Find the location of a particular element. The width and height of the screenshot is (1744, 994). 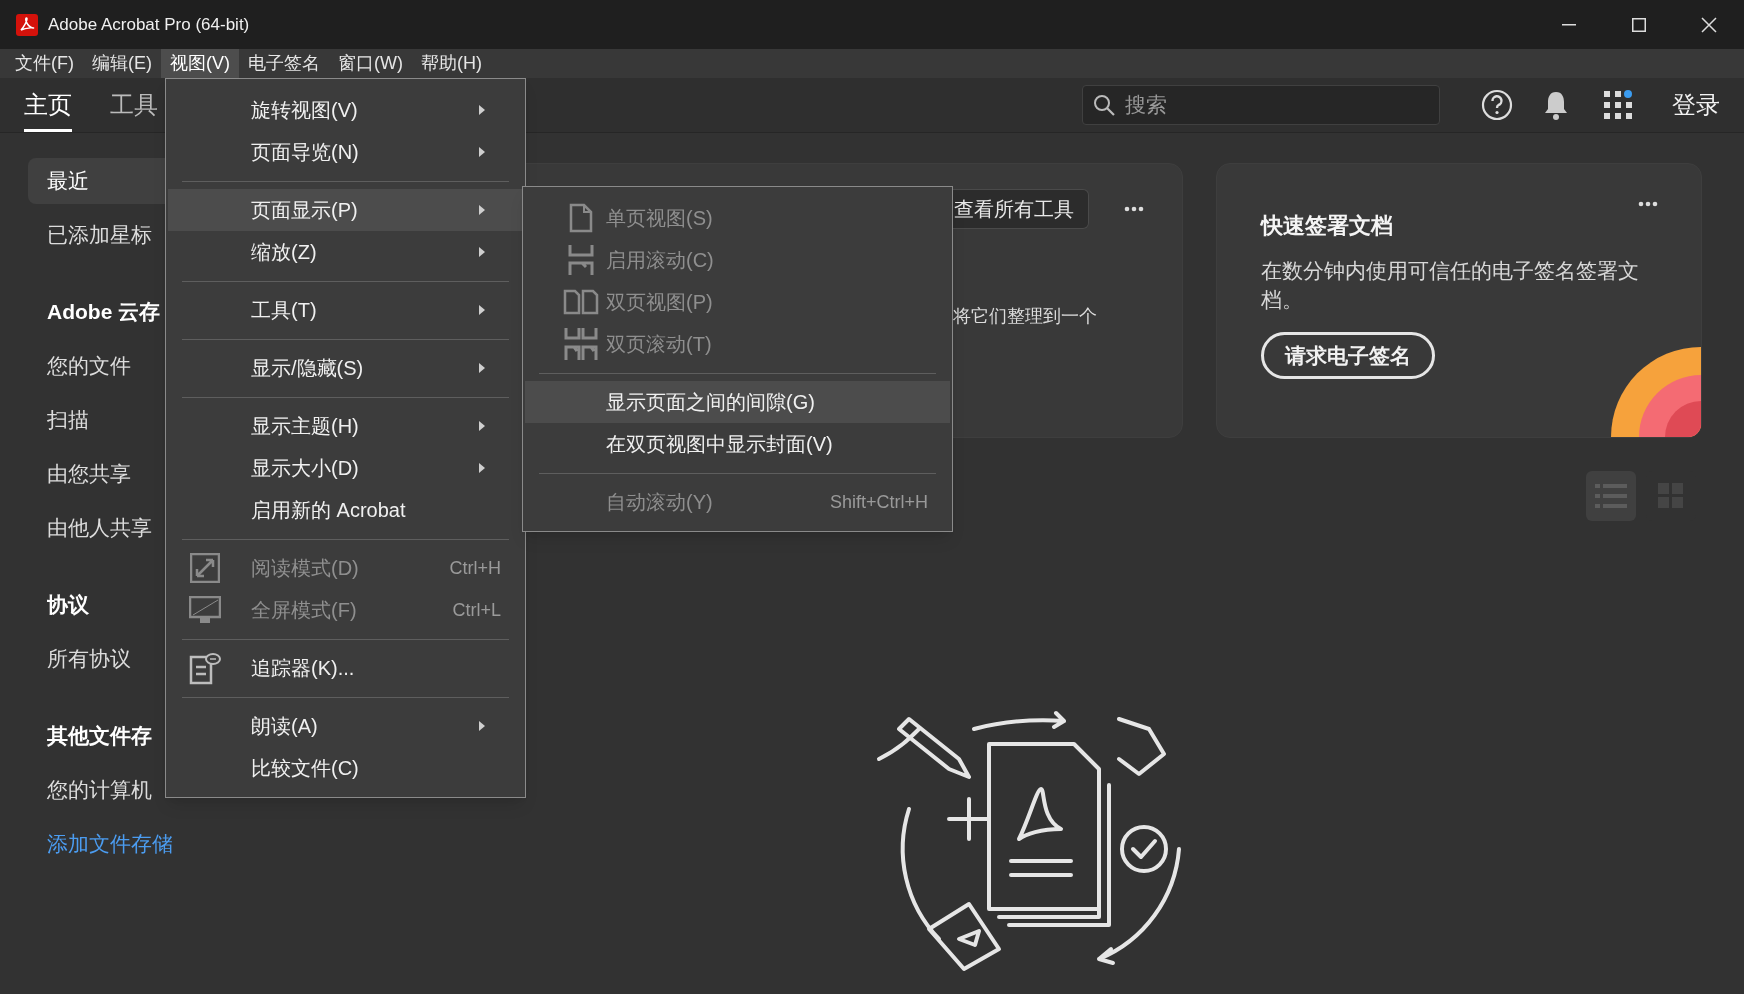

shortcut-label: Ctrl+H is located at coordinates (475, 568).